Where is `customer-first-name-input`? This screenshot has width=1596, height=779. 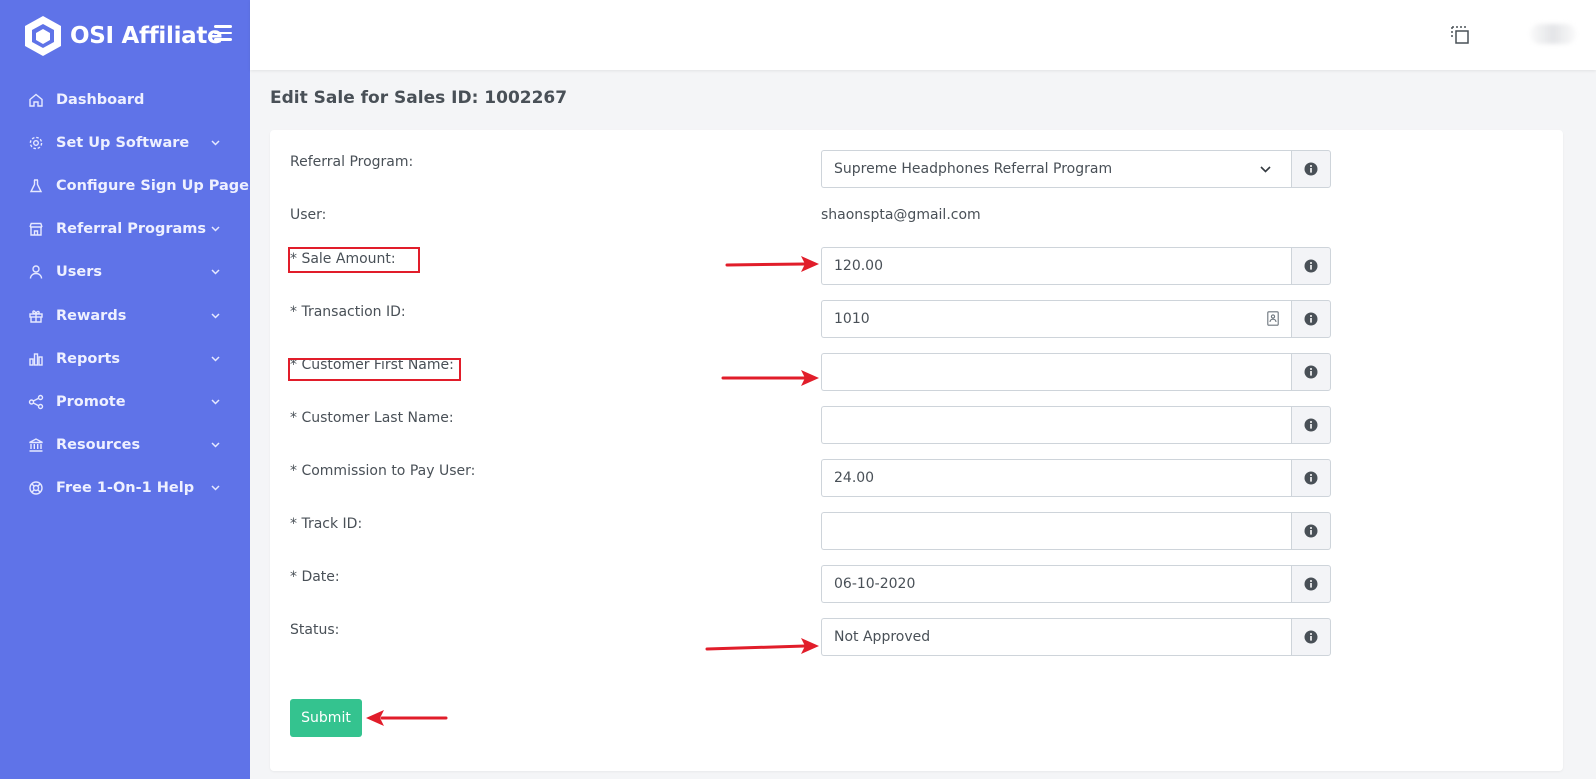 customer-first-name-input is located at coordinates (1056, 372).